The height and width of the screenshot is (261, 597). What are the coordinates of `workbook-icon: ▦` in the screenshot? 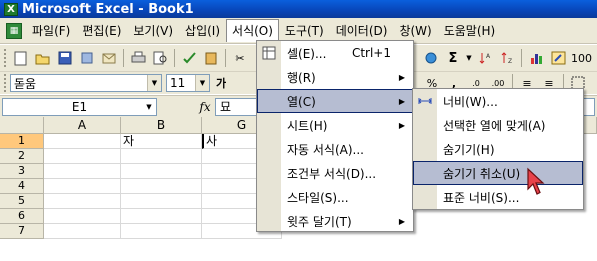 It's located at (14, 30).